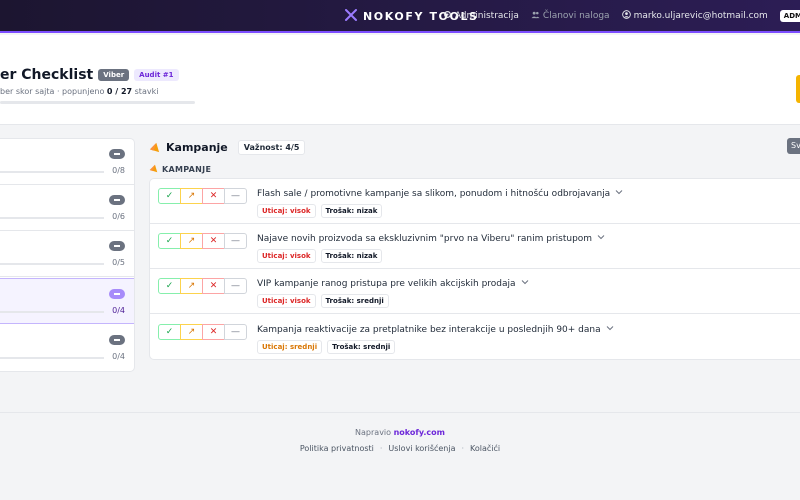 This screenshot has width=800, height=500. Describe the element at coordinates (337, 448) in the screenshot. I see `privacy-link: Politika privatnosti` at that location.